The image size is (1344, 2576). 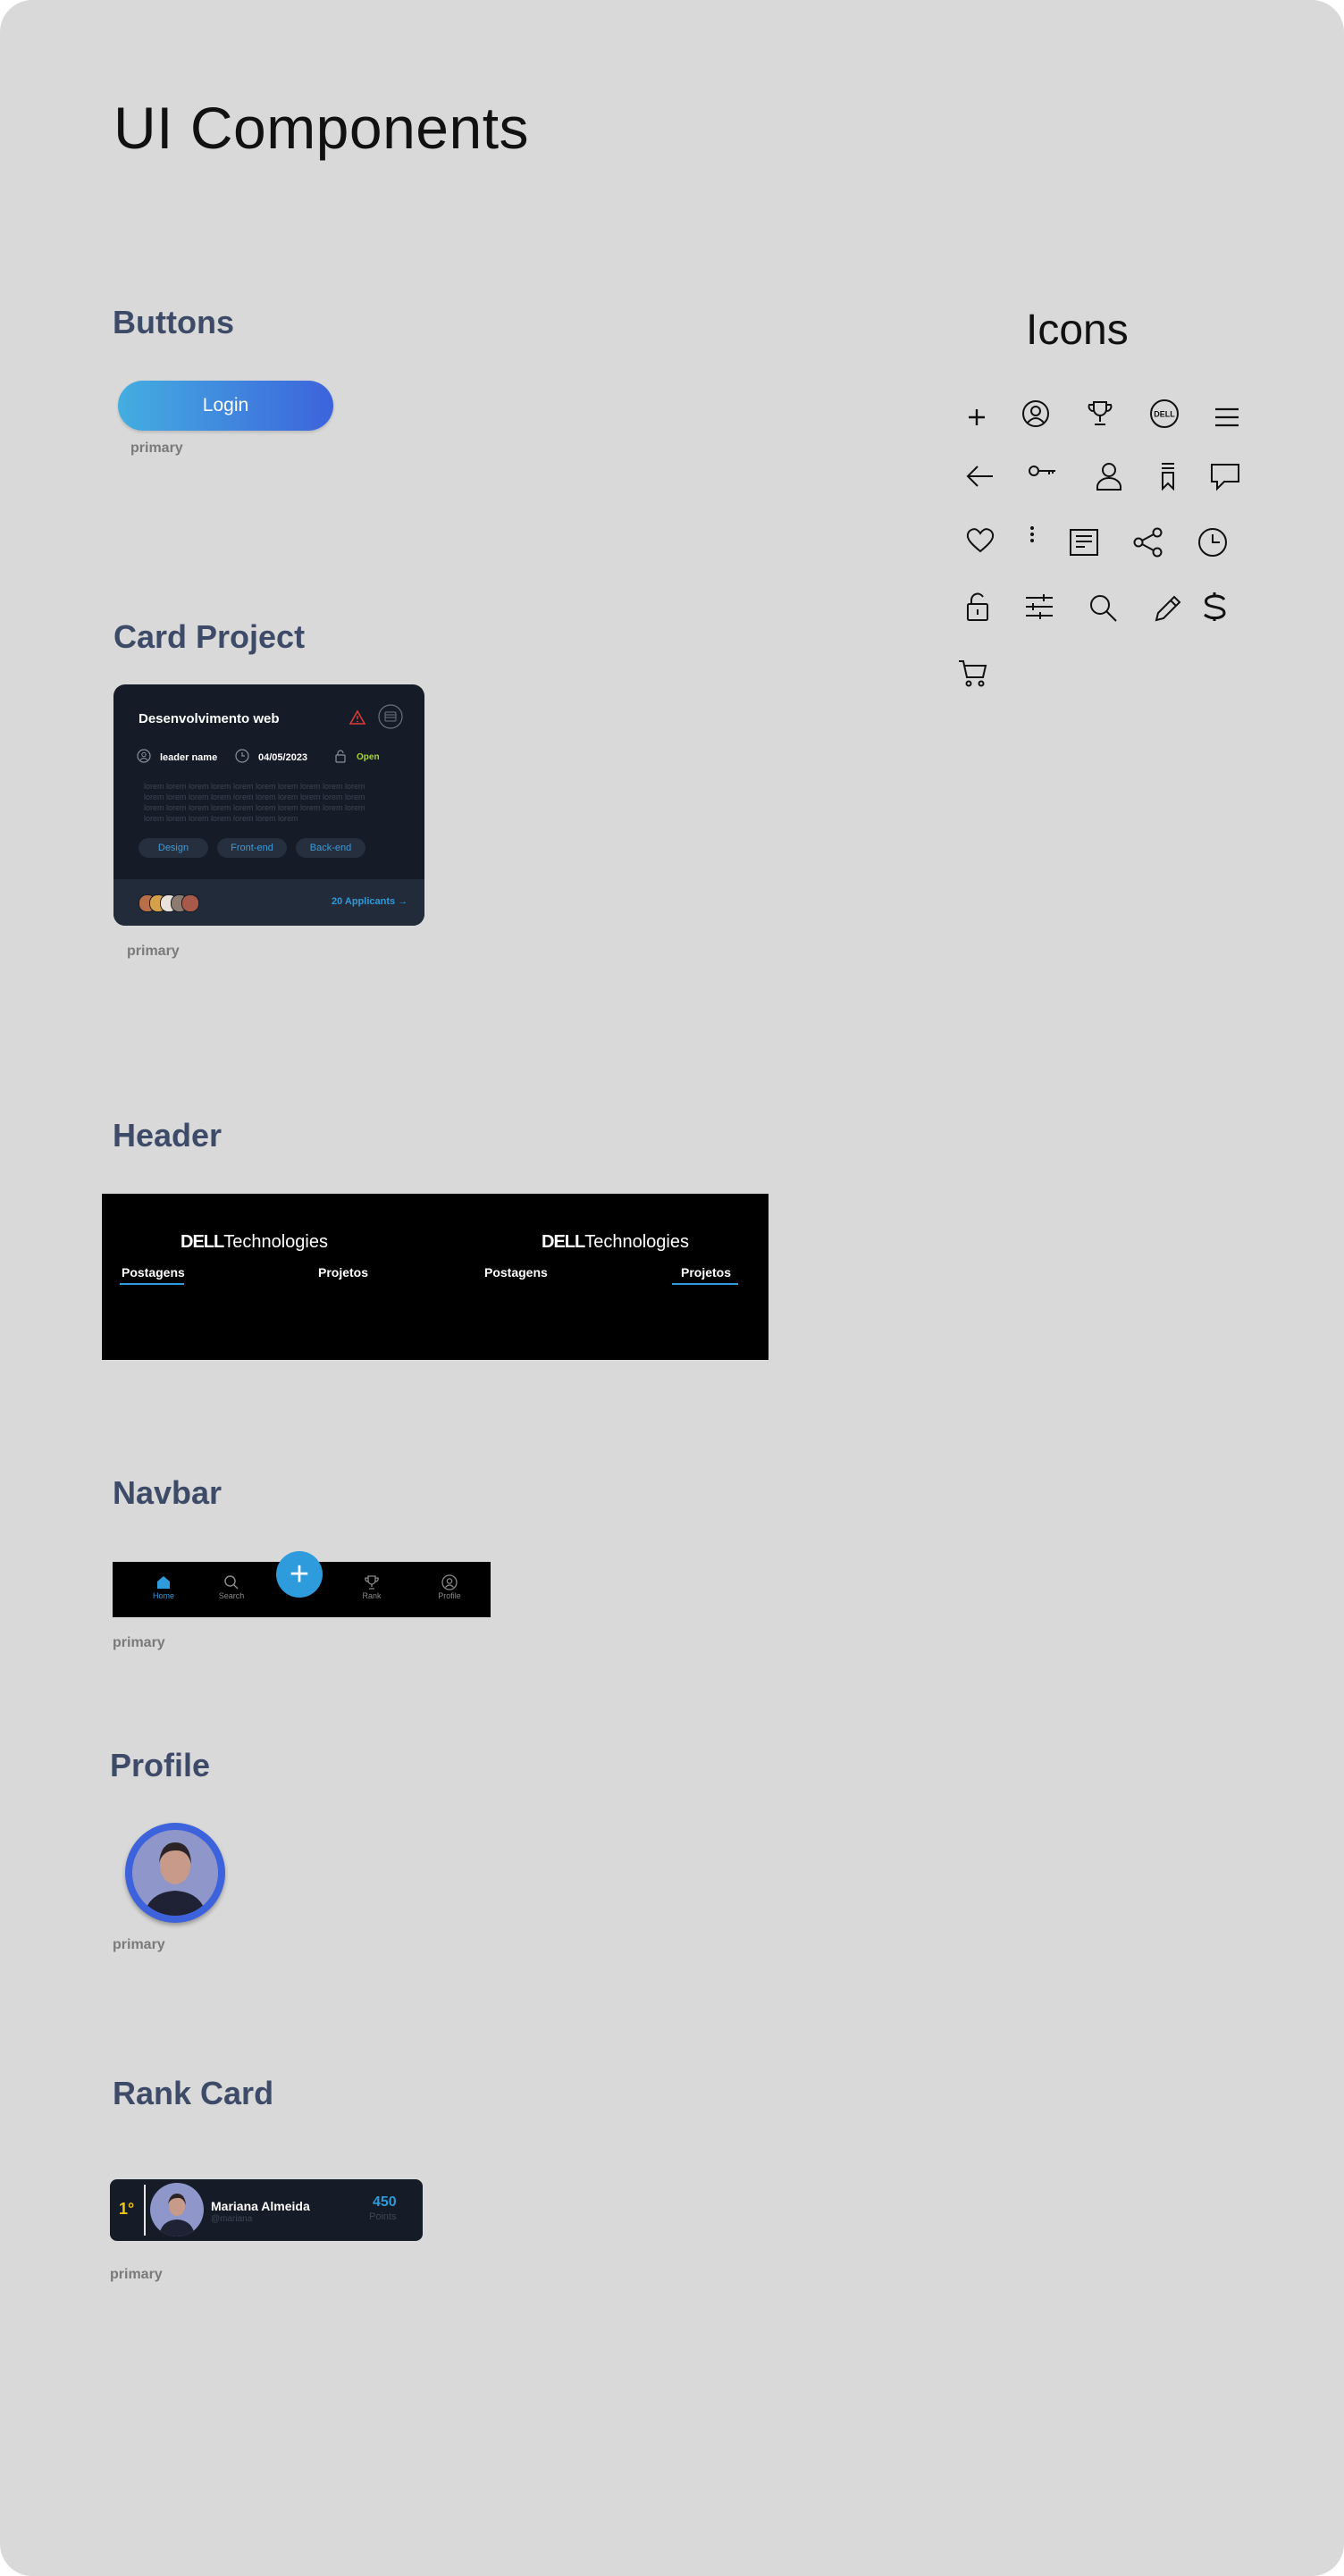 What do you see at coordinates (144, 757) in the screenshot?
I see `leader-user-icon` at bounding box center [144, 757].